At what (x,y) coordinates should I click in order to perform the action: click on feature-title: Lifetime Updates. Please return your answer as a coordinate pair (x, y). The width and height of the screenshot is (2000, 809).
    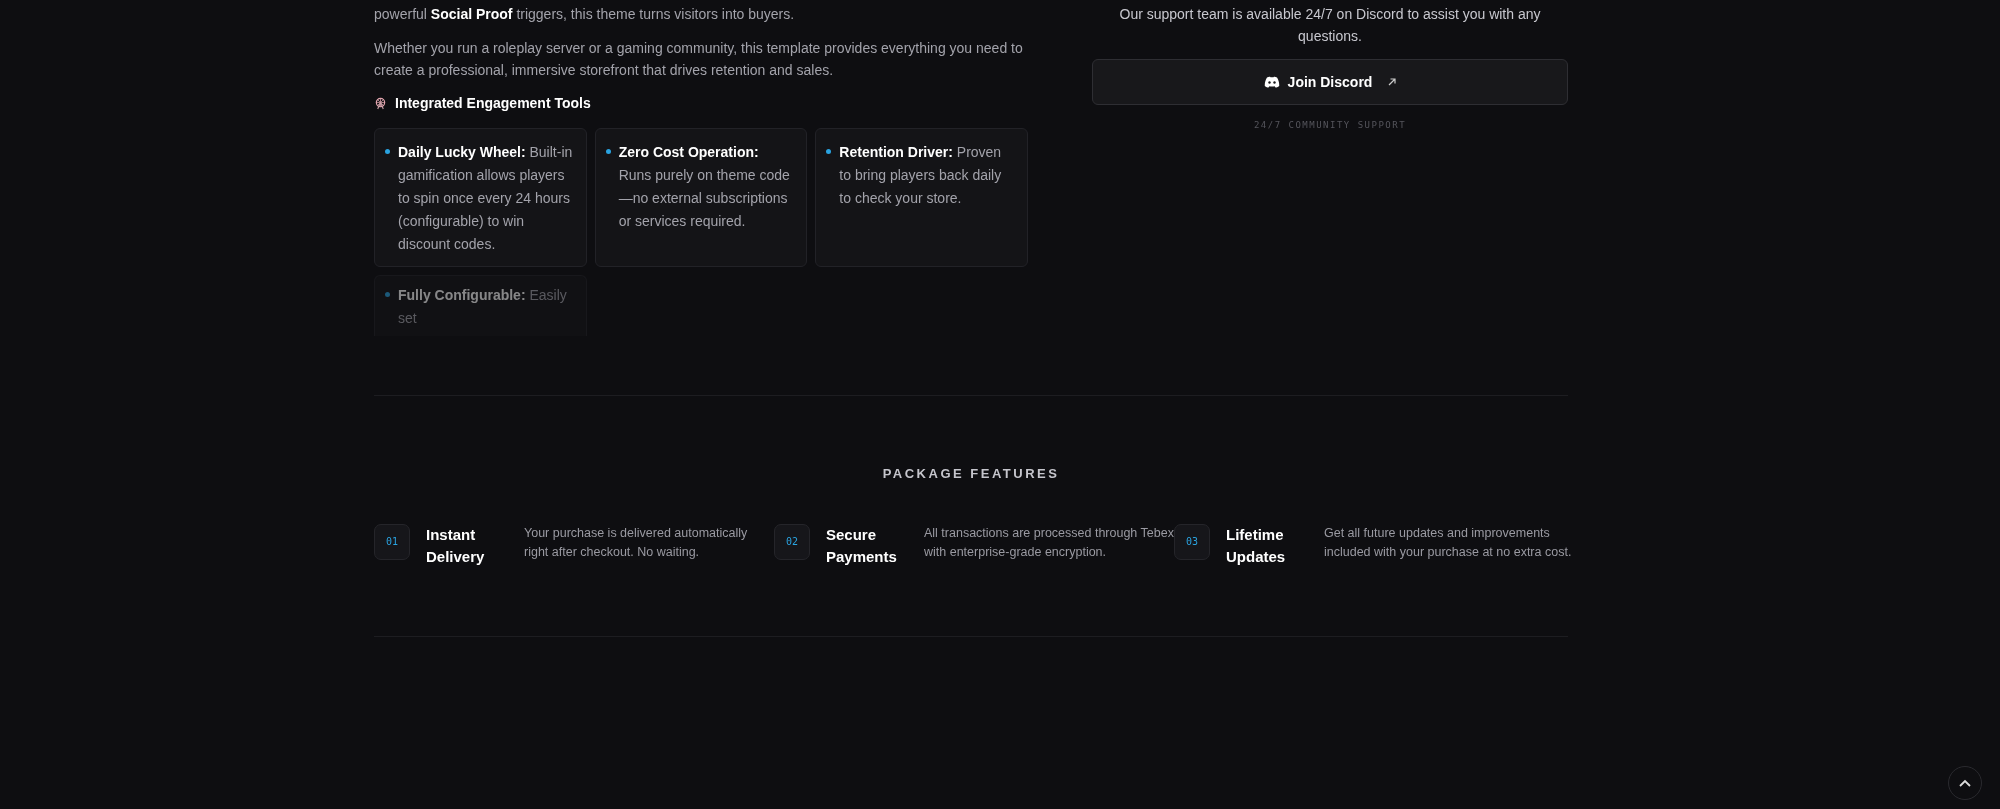
    Looking at the image, I should click on (1256, 545).